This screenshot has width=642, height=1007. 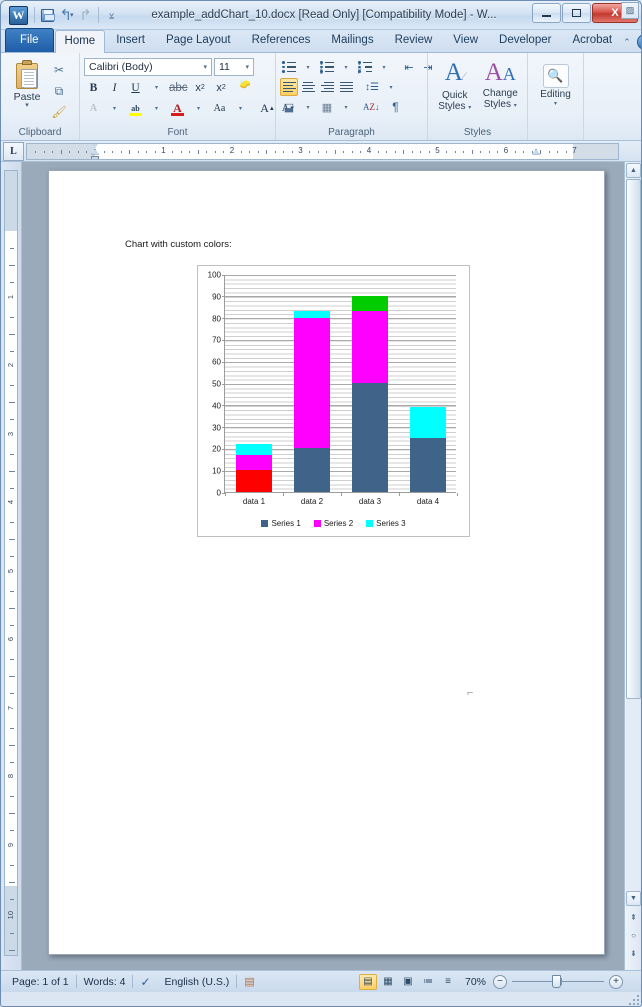 I want to click on italic-button: I, so click(x=114, y=87).